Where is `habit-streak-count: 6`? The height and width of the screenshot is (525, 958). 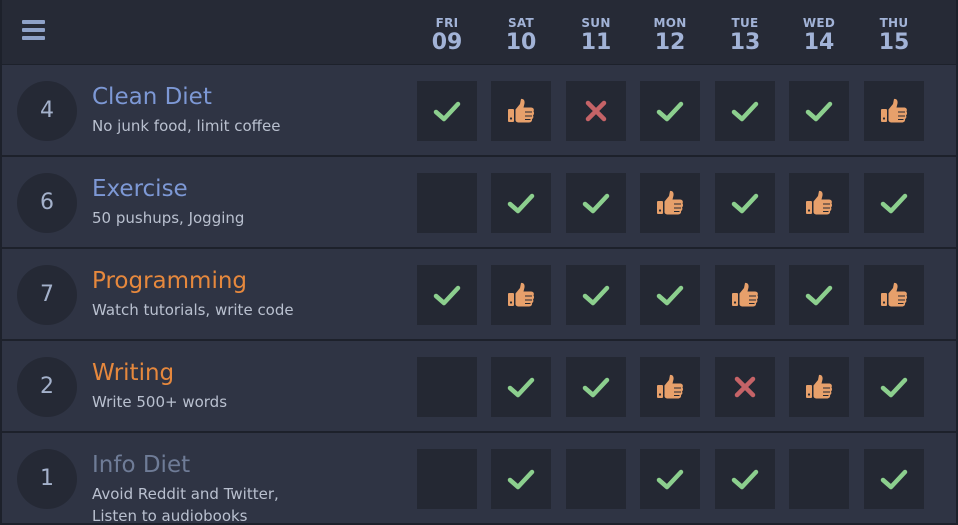
habit-streak-count: 6 is located at coordinates (47, 203).